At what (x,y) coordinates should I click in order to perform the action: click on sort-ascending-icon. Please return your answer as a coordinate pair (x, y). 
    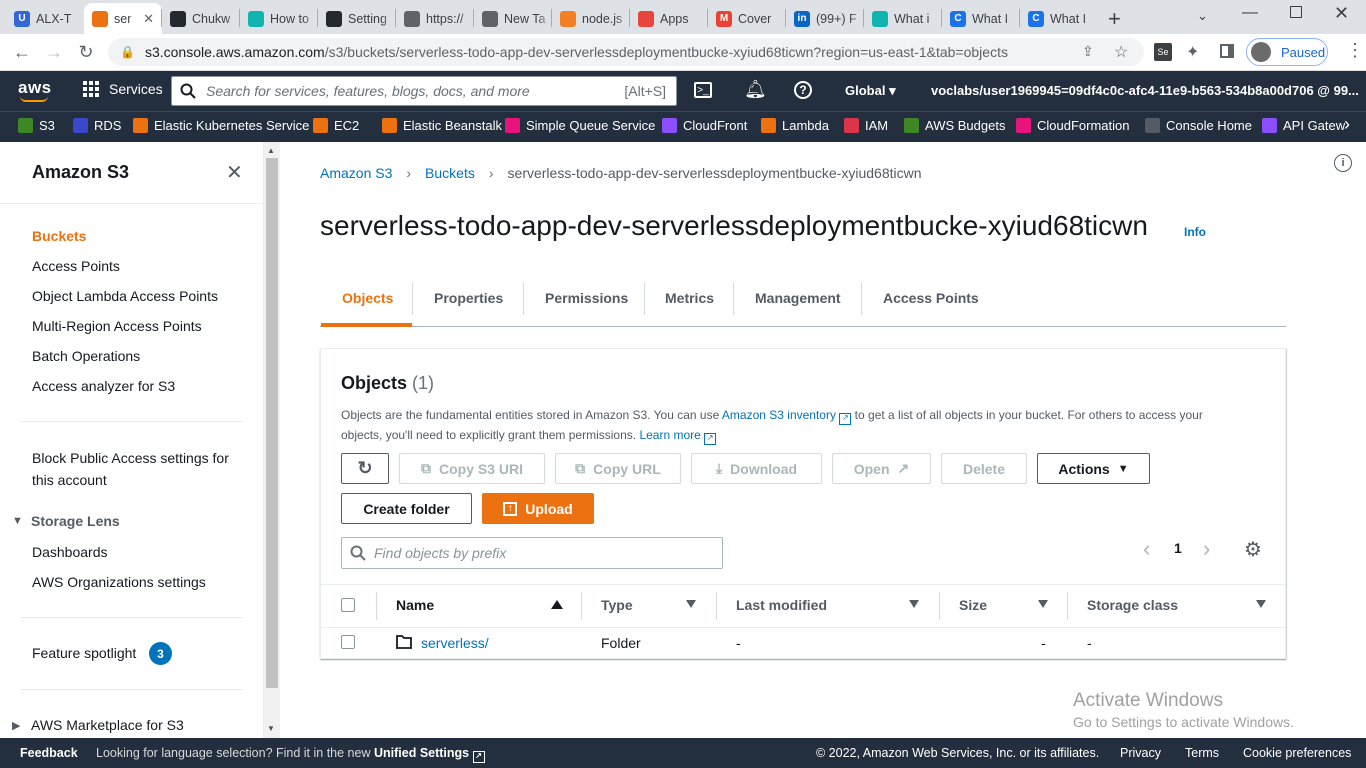
    Looking at the image, I should click on (557, 604).